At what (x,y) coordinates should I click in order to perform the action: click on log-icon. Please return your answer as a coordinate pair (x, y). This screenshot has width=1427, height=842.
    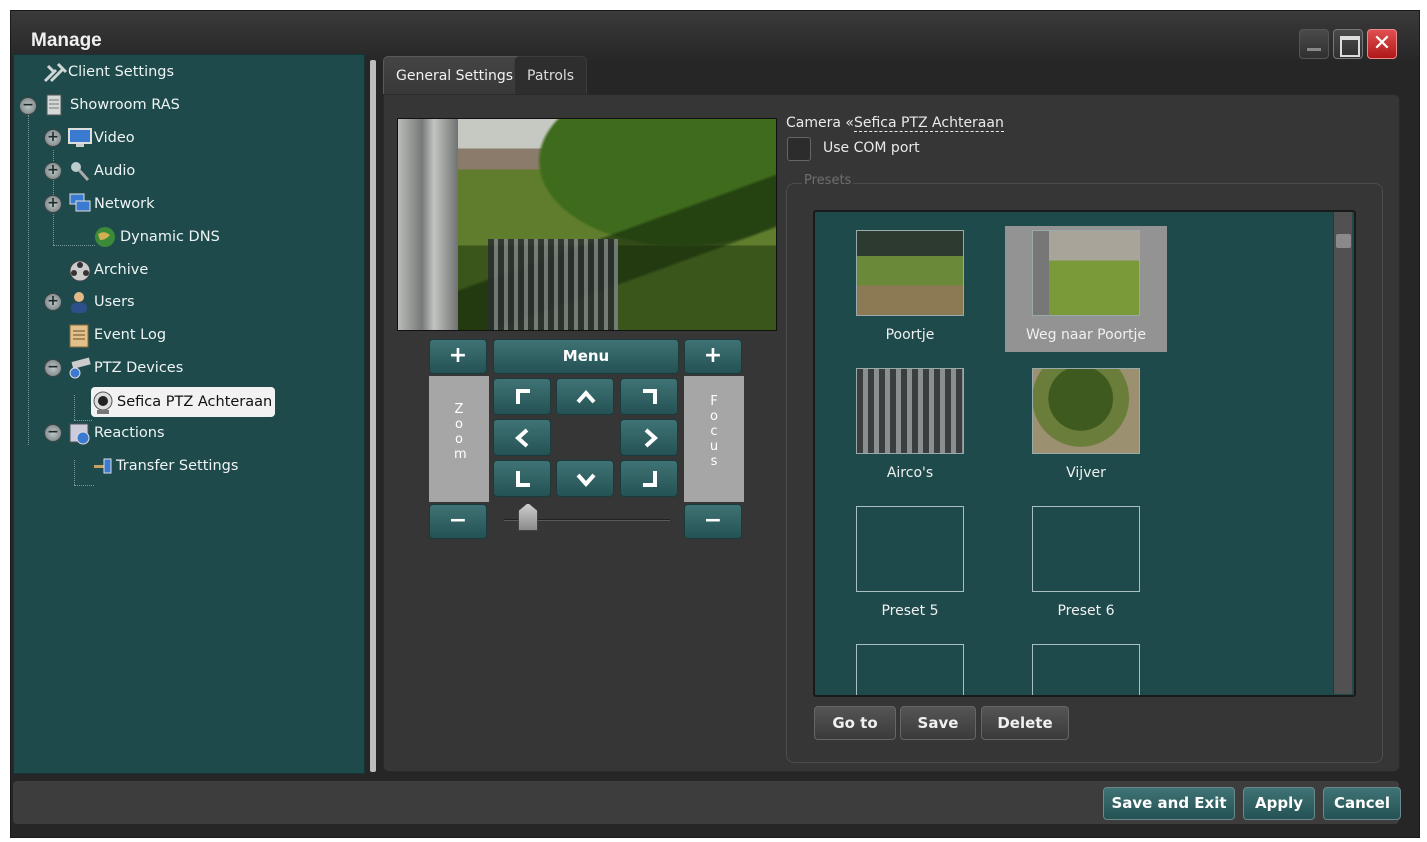
    Looking at the image, I should click on (79, 336).